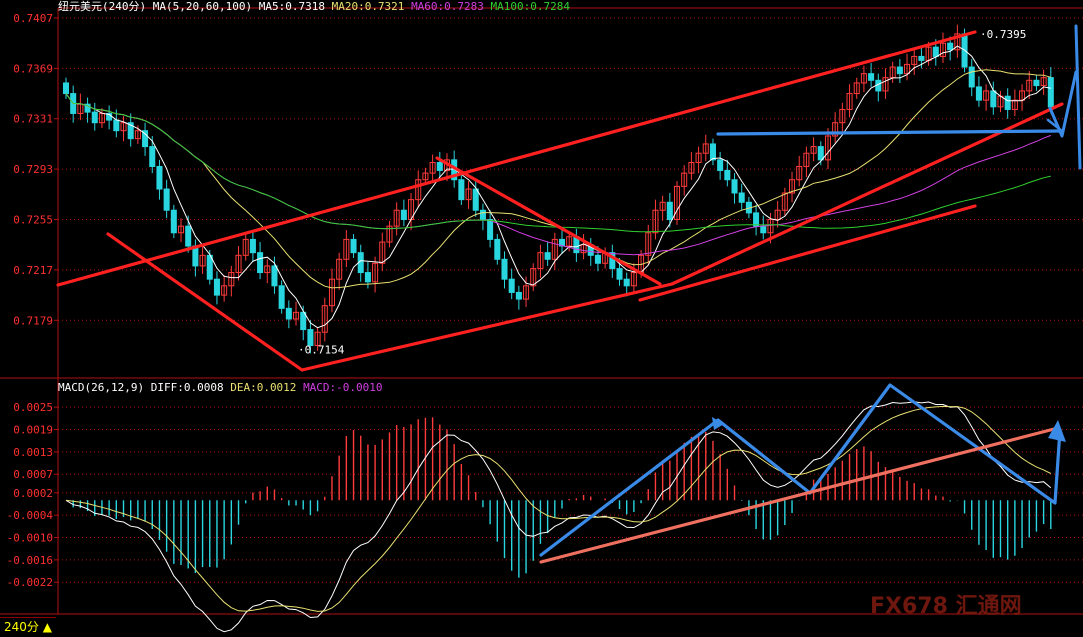 The height and width of the screenshot is (637, 1083). I want to click on macd-tick-label: 0.0002, so click(33, 493).